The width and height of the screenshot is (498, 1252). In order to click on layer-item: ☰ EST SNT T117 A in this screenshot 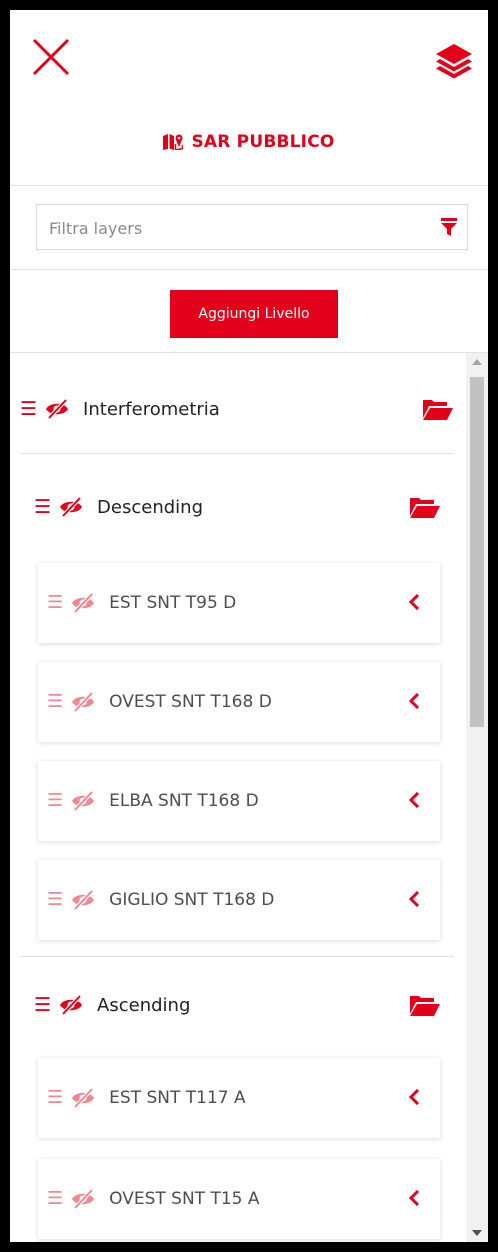, I will do `click(239, 1098)`.